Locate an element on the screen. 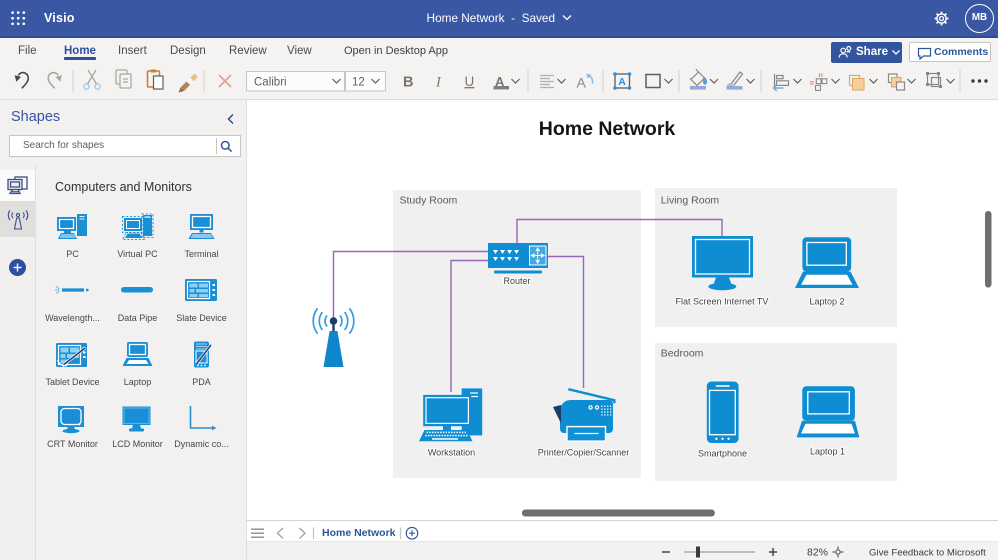  svg-text: Calibri is located at coordinates (270, 83).